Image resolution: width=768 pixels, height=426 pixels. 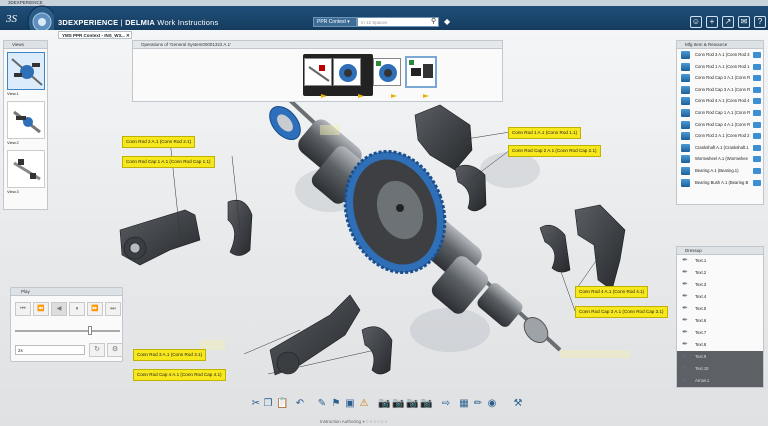 I want to click on step-back-button: ⏪, so click(x=41, y=309).